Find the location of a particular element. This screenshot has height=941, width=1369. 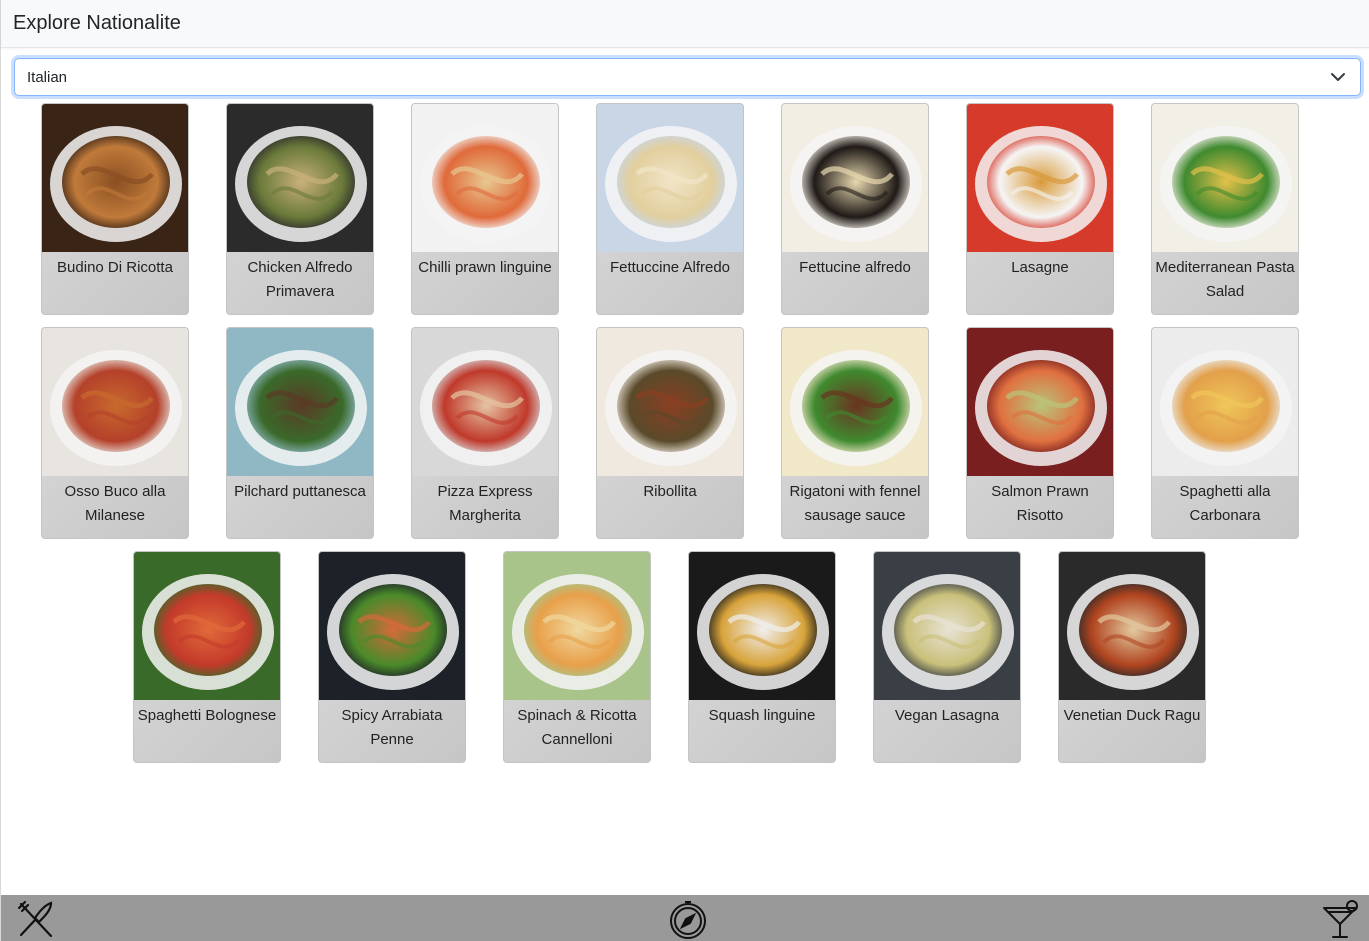

meal-name: Ribollita is located at coordinates (670, 491).